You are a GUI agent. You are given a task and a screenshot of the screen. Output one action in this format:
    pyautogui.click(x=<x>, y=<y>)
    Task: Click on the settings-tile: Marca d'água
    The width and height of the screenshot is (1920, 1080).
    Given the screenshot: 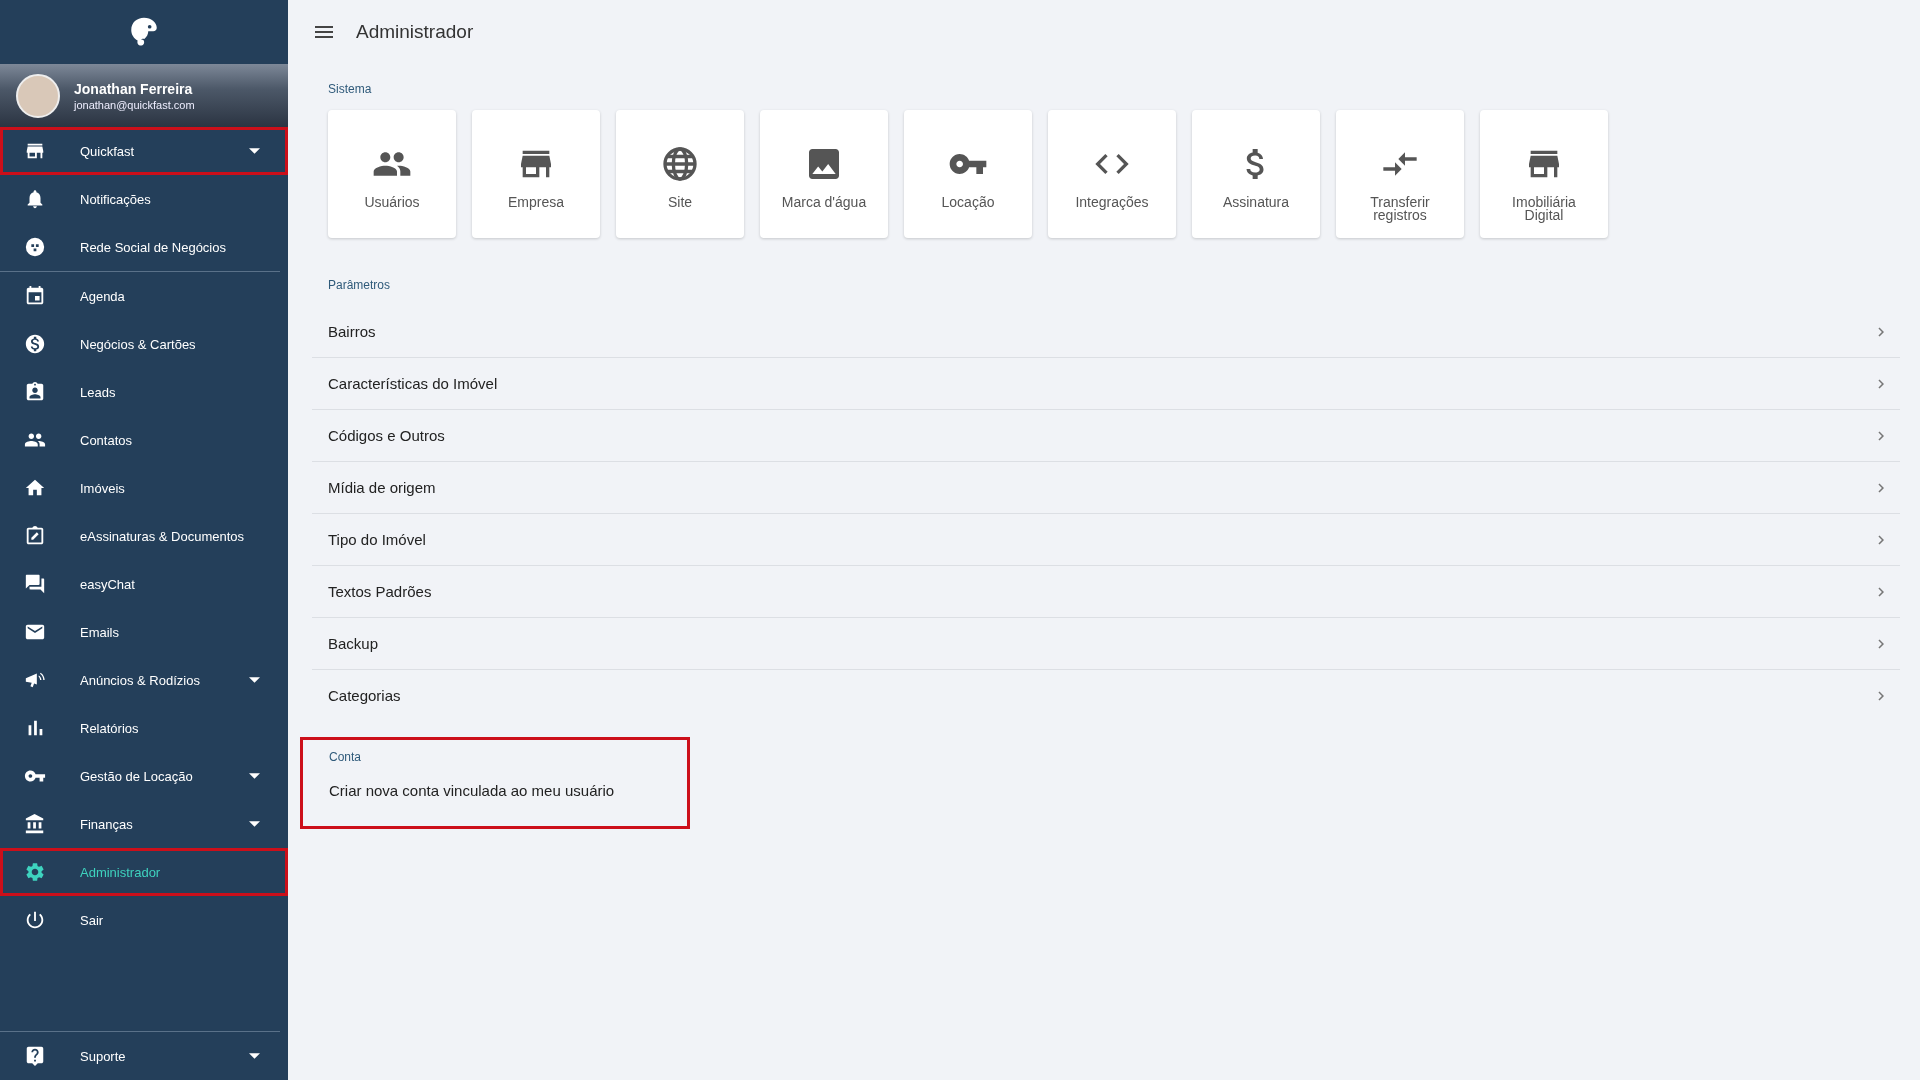 What is the action you would take?
    pyautogui.click(x=824, y=174)
    